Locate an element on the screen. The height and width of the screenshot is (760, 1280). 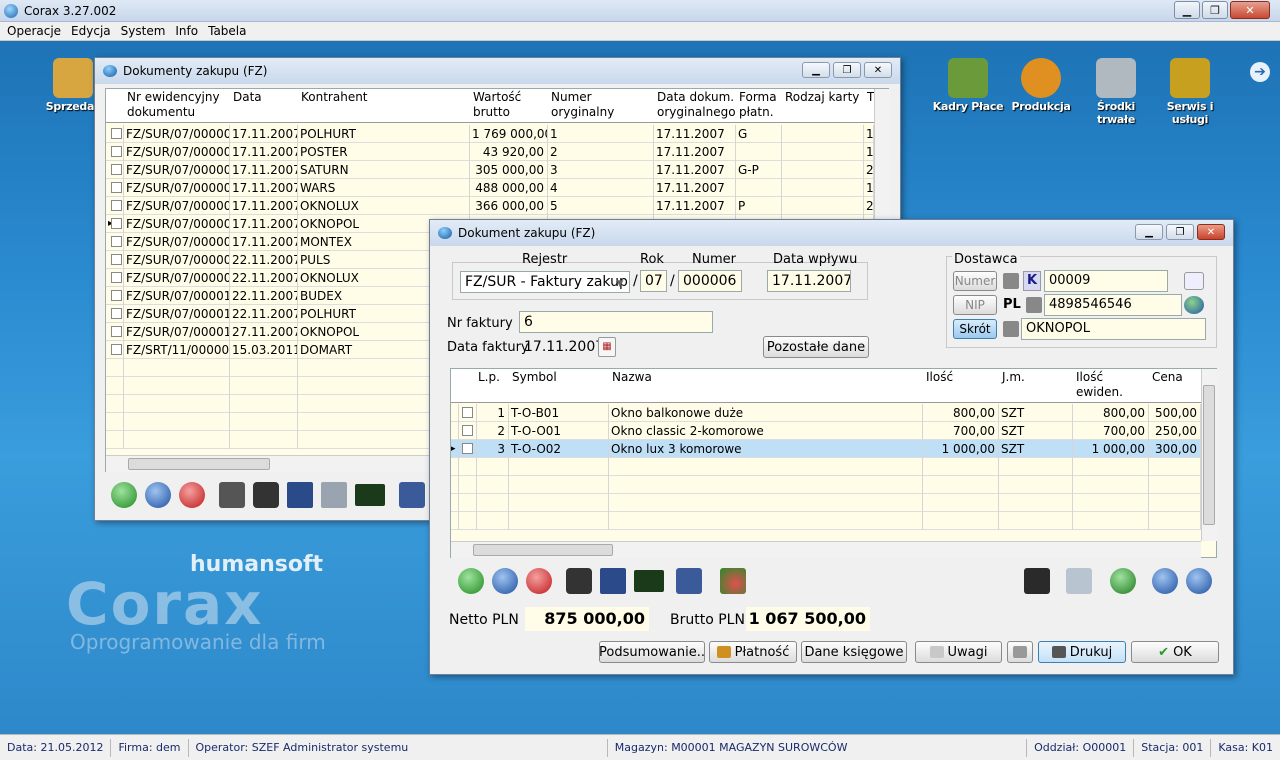
globe-icon is located at coordinates (1194, 305).